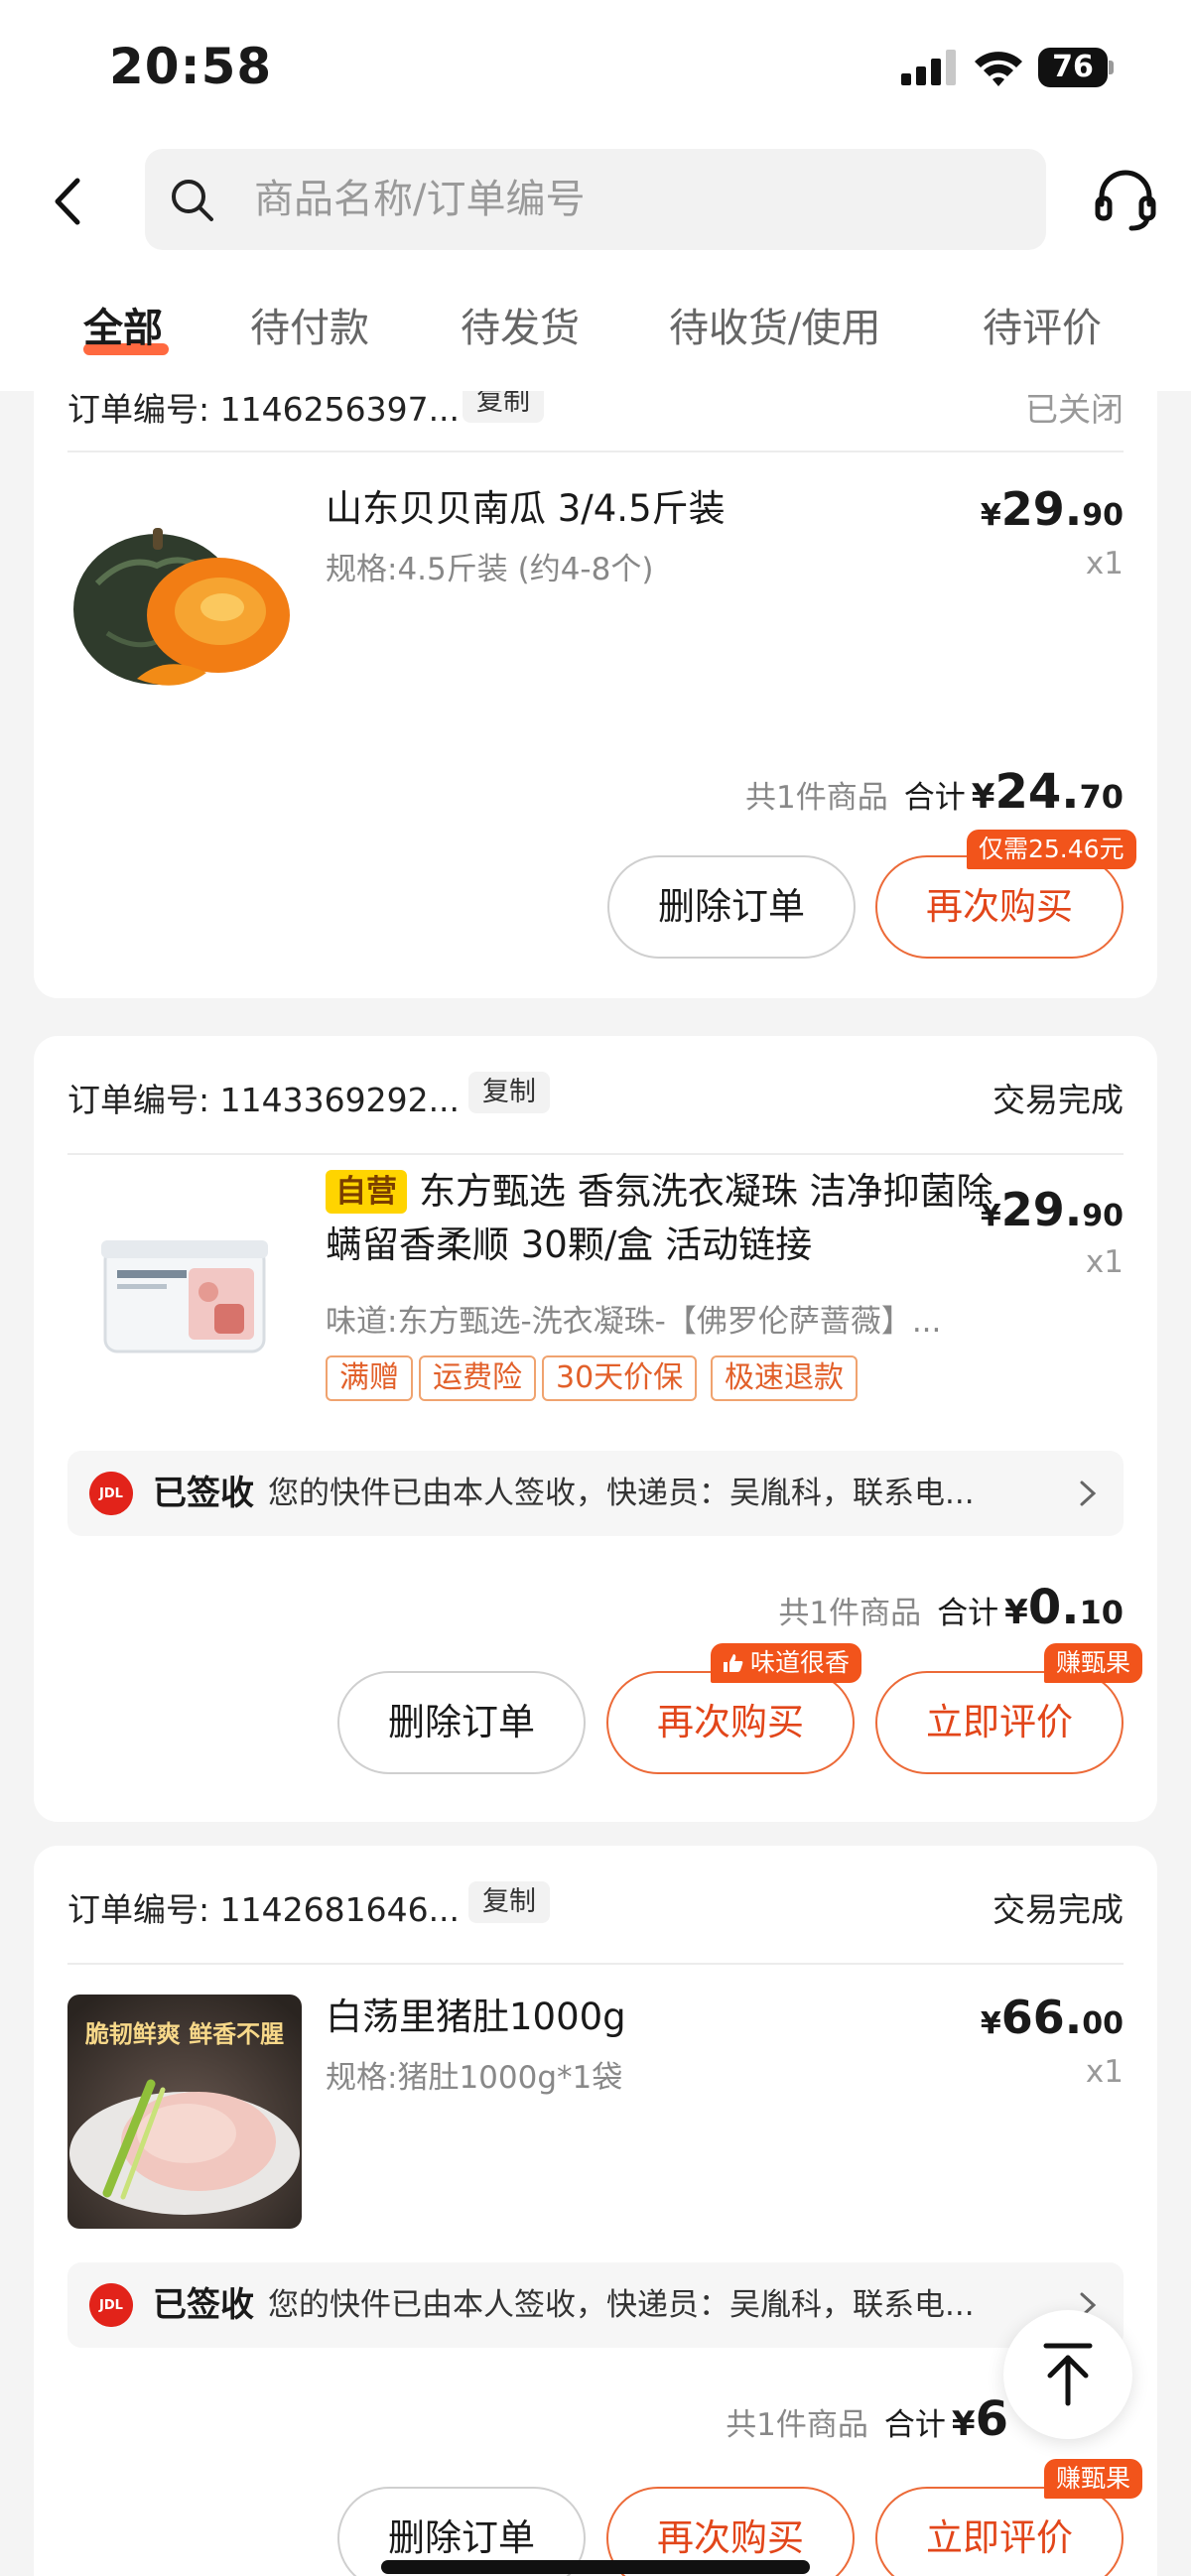  I want to click on product-title: 山东贝贝南瓜 3/4.5斤装, so click(663, 509).